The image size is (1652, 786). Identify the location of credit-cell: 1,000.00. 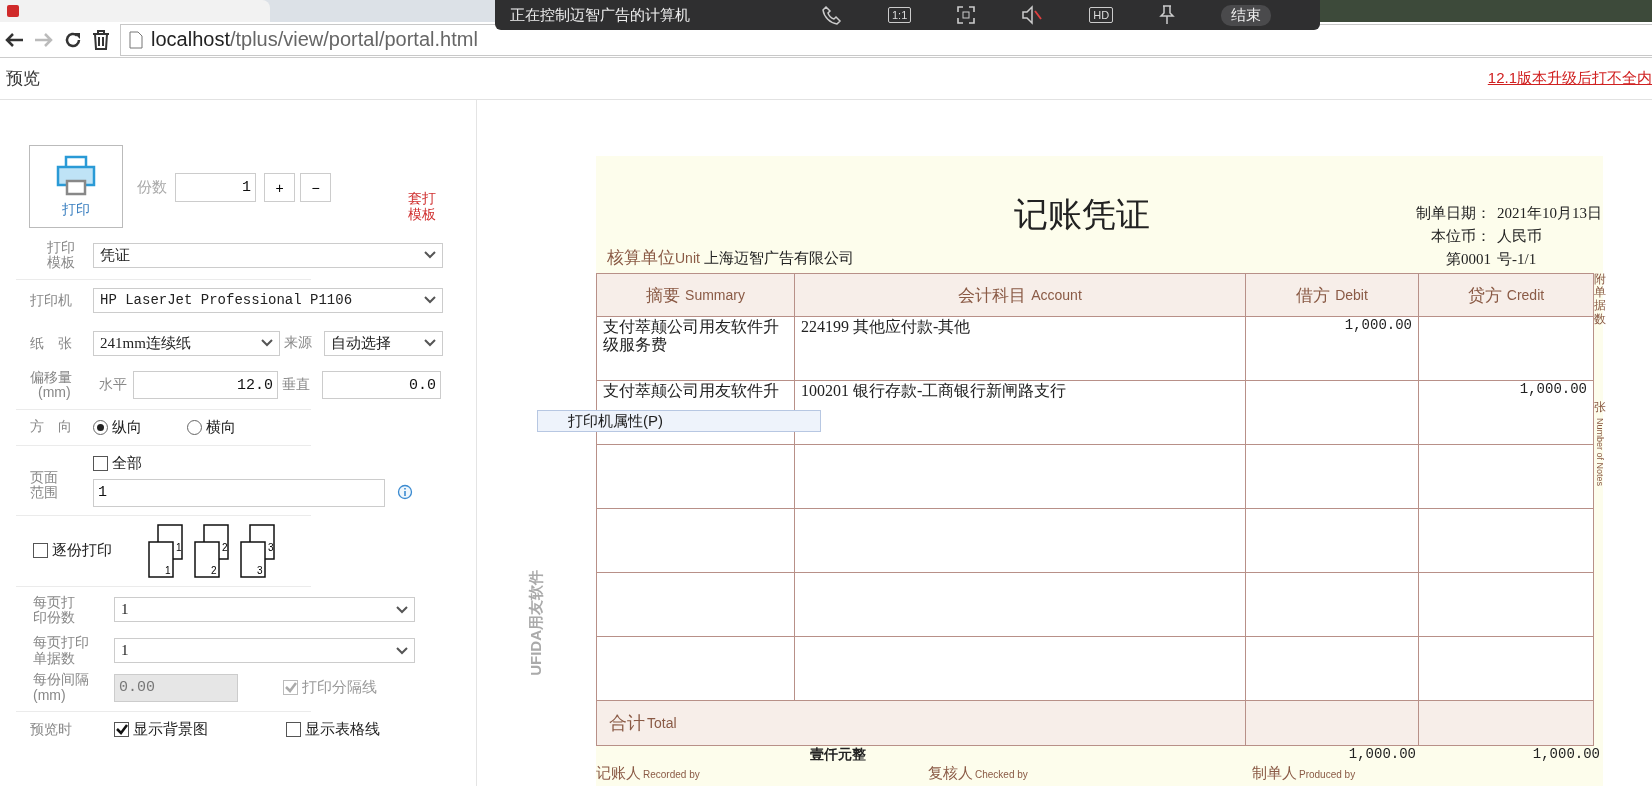
(1506, 413).